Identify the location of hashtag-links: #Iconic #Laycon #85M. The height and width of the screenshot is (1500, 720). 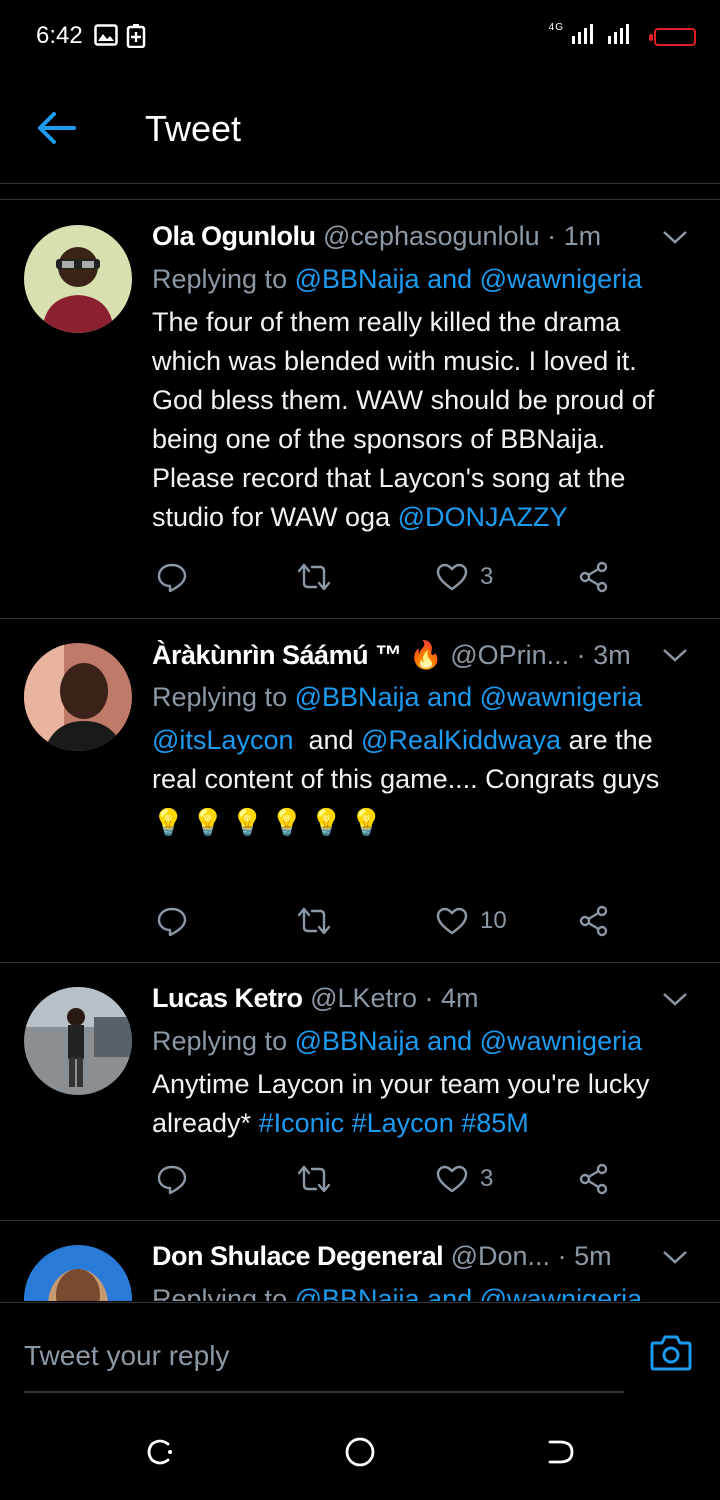
(394, 1123).